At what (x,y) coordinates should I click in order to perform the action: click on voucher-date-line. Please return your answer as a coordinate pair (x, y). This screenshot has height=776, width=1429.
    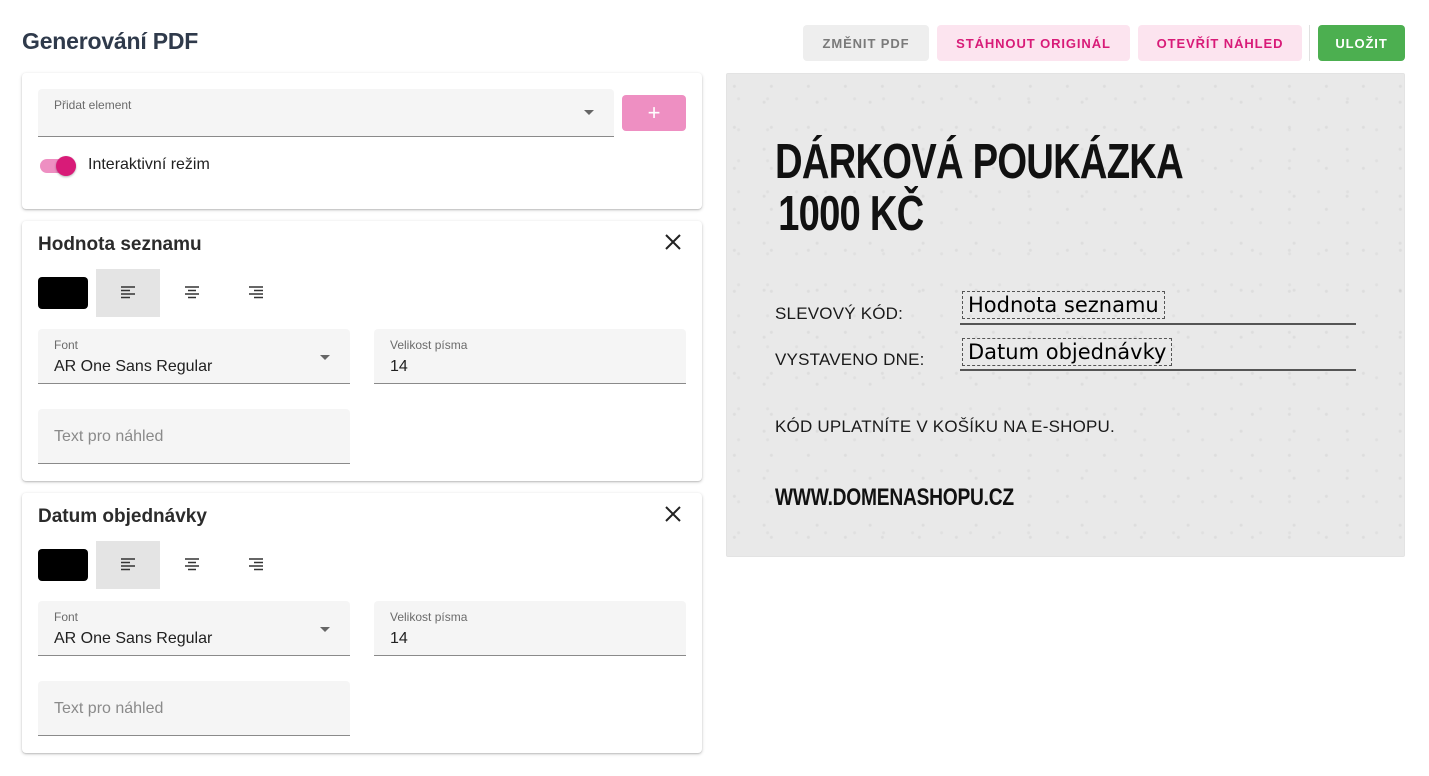
    Looking at the image, I should click on (1158, 370).